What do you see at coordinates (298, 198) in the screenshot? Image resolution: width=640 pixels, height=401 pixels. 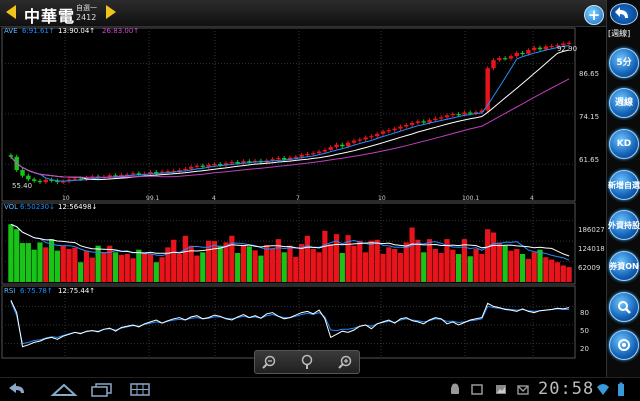 I see `x-tick: 7` at bounding box center [298, 198].